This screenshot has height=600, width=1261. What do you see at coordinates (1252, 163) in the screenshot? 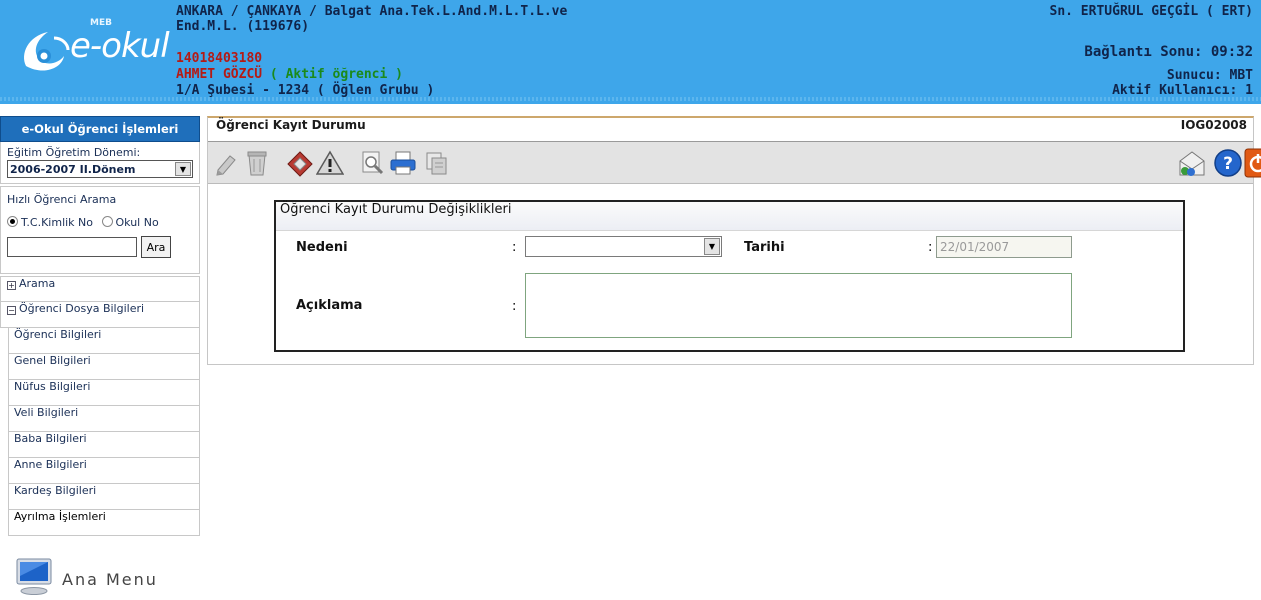
I see `exit-icon` at bounding box center [1252, 163].